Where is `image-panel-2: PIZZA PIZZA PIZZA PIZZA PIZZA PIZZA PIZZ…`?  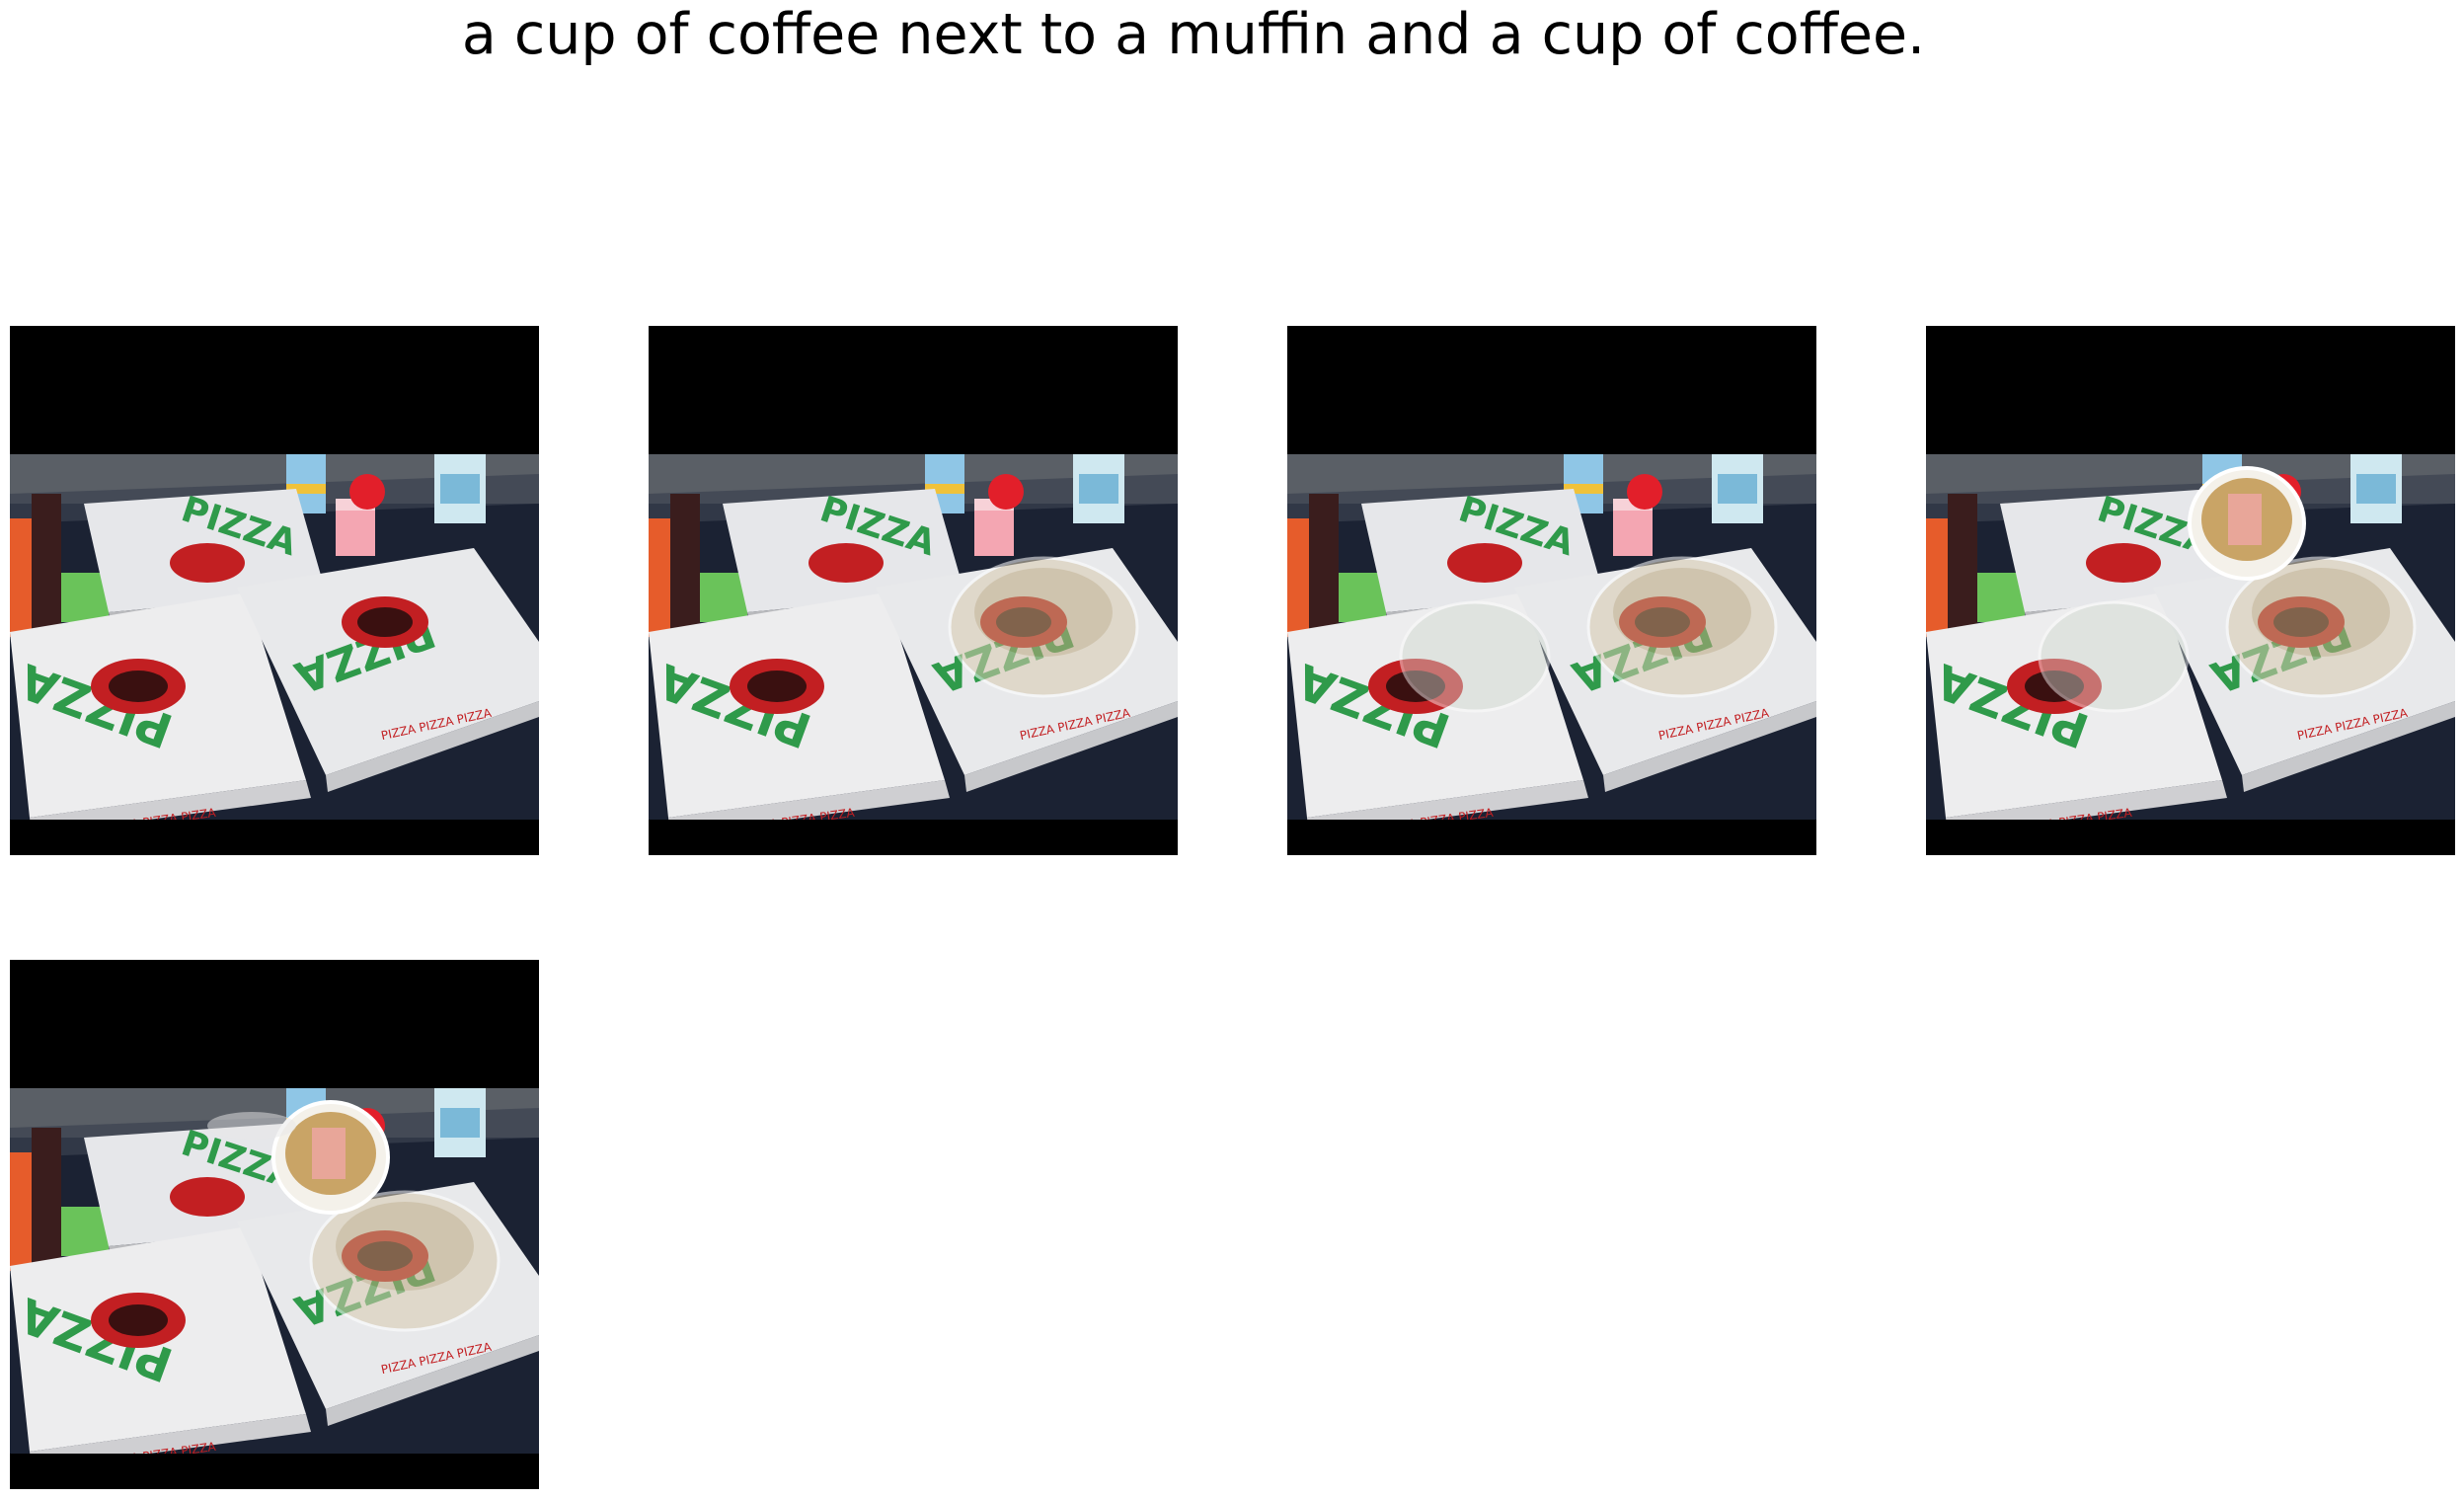 image-panel-2: PIZZA PIZZA PIZZA PIZZA PIZZA PIZZA PIZZ… is located at coordinates (913, 590).